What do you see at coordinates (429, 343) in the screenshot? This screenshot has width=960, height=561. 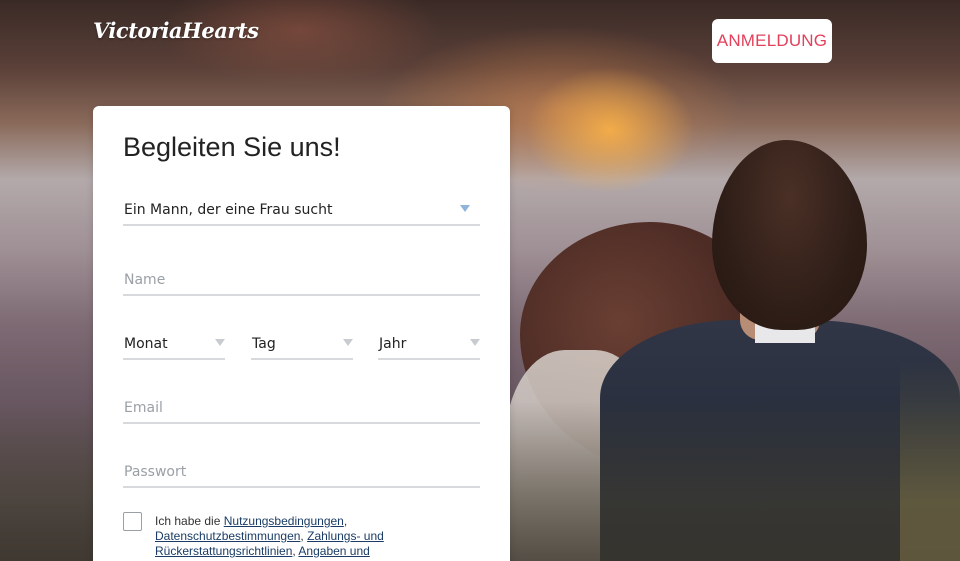 I see `birth-year-select: Jahr` at bounding box center [429, 343].